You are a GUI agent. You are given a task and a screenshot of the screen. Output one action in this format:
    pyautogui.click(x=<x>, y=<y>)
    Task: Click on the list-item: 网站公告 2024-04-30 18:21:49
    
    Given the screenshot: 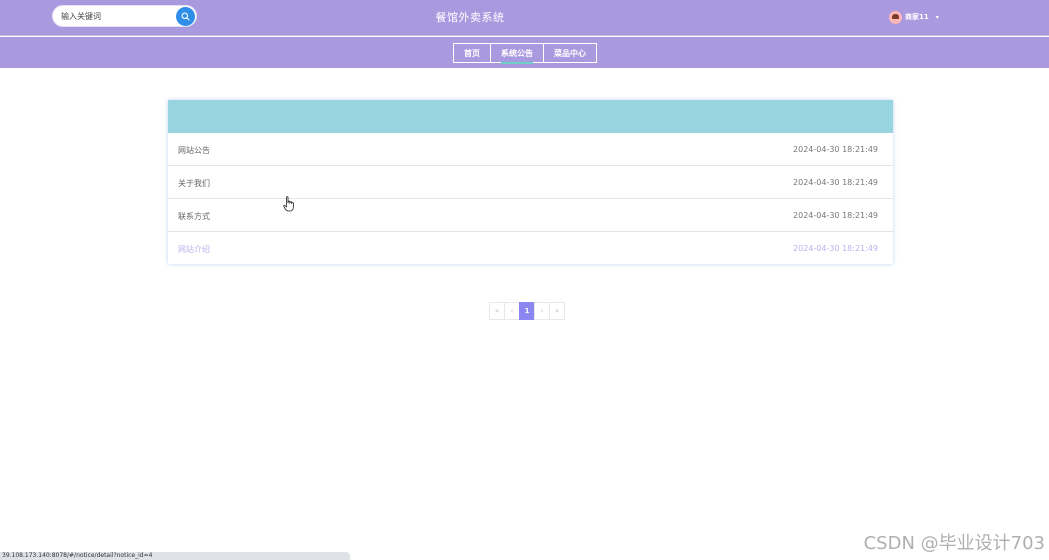 What is the action you would take?
    pyautogui.click(x=530, y=149)
    